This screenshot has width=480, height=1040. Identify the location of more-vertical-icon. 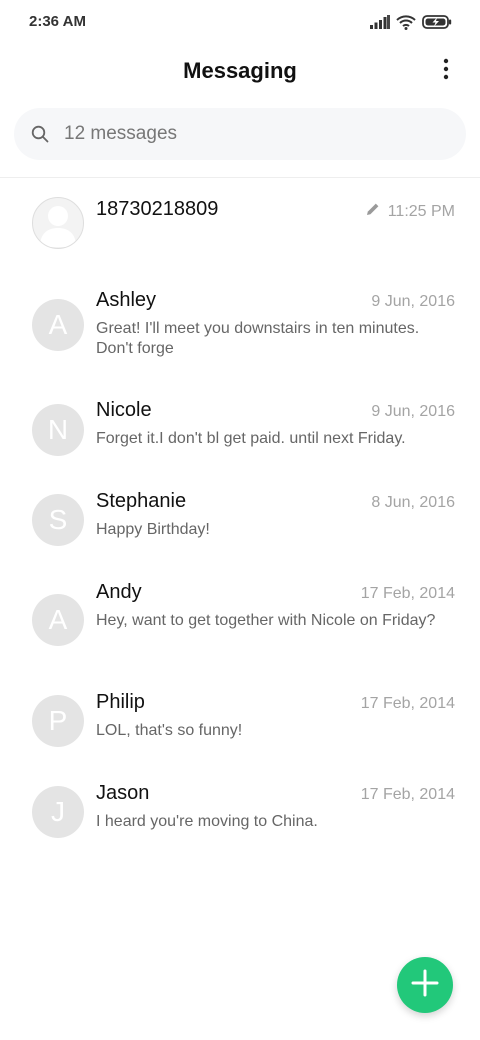
(446, 71).